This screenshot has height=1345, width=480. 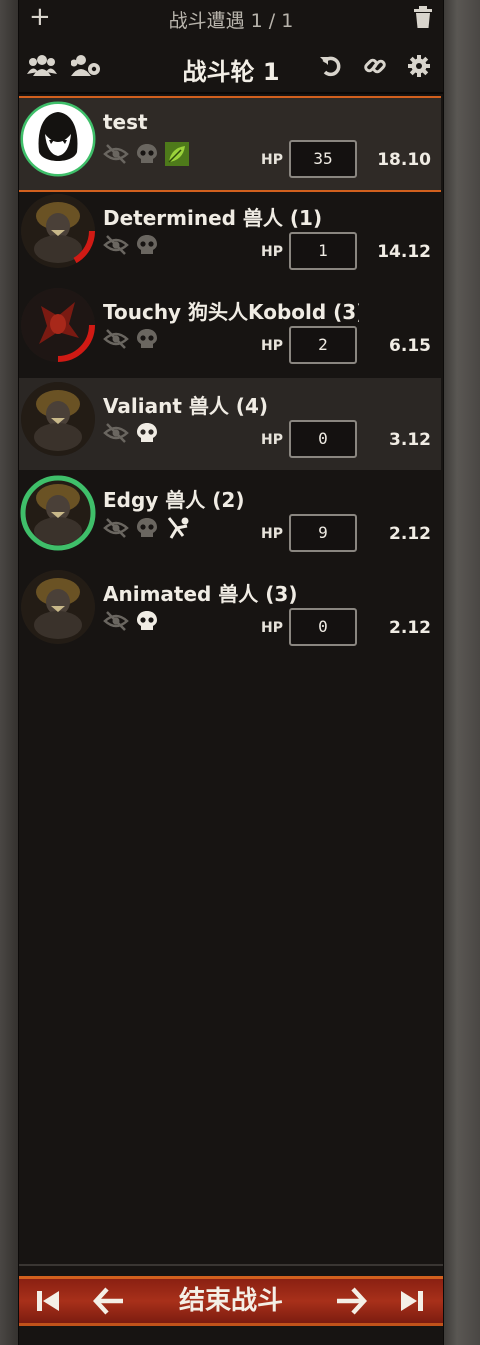 What do you see at coordinates (323, 345) in the screenshot?
I see `hp-input: 2` at bounding box center [323, 345].